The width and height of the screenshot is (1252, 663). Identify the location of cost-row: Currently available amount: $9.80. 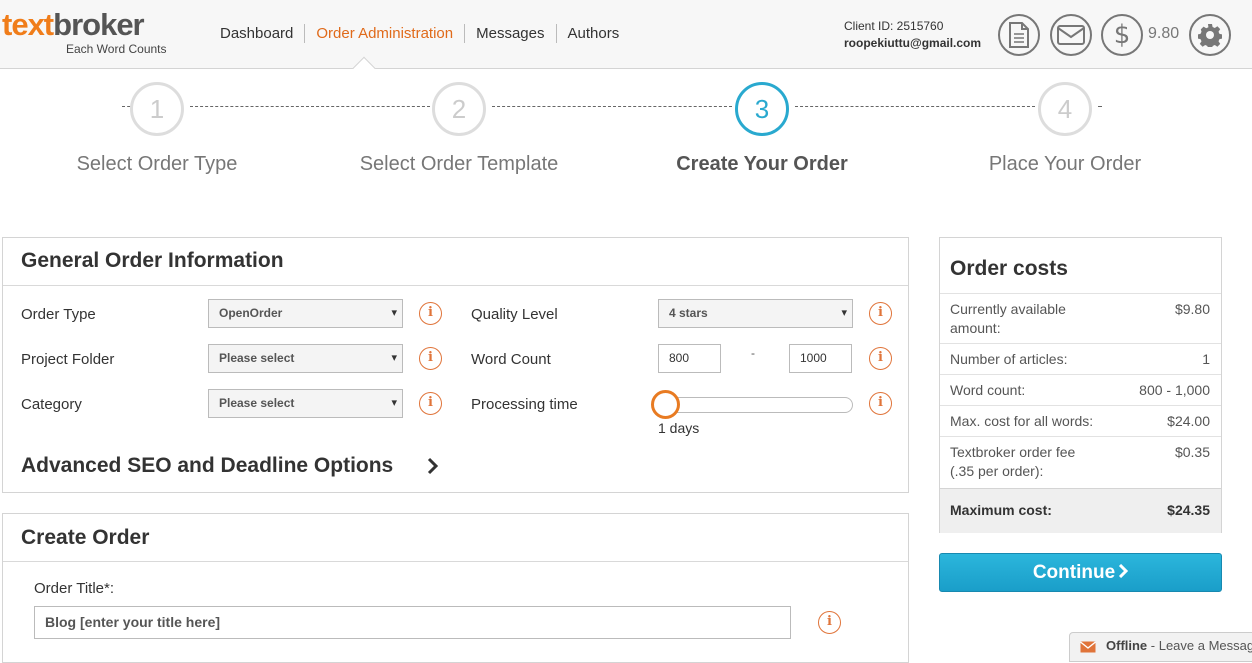
(1080, 315).